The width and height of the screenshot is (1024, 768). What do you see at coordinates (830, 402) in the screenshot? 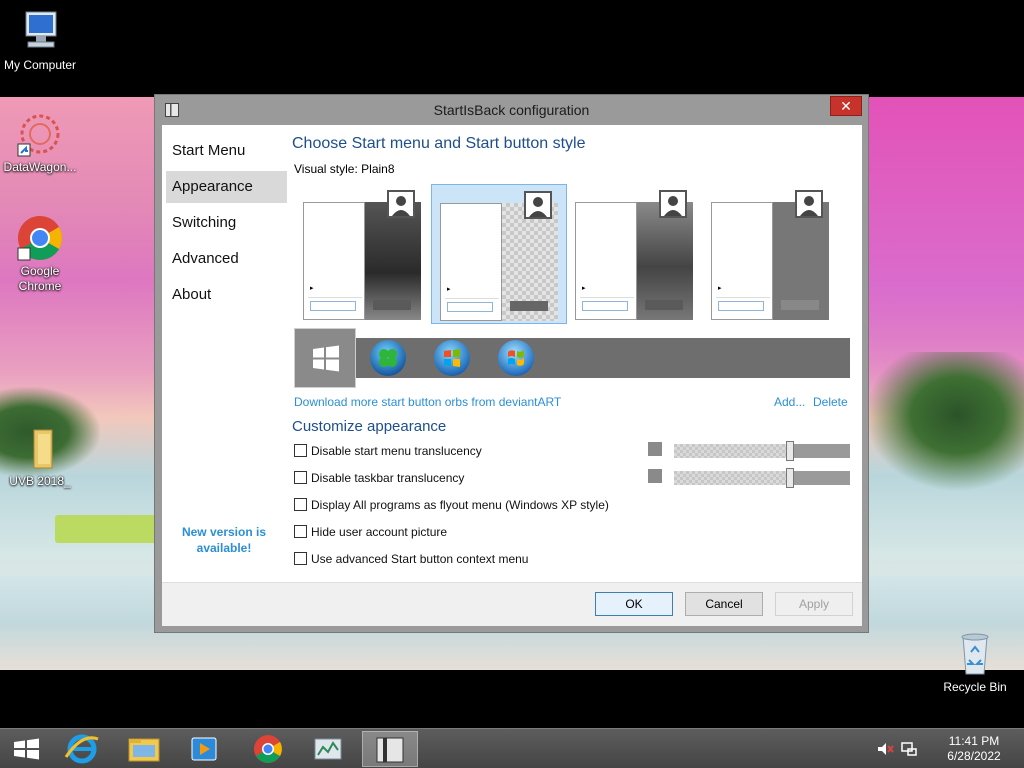
I see `delete-orb-link: Delete` at bounding box center [830, 402].